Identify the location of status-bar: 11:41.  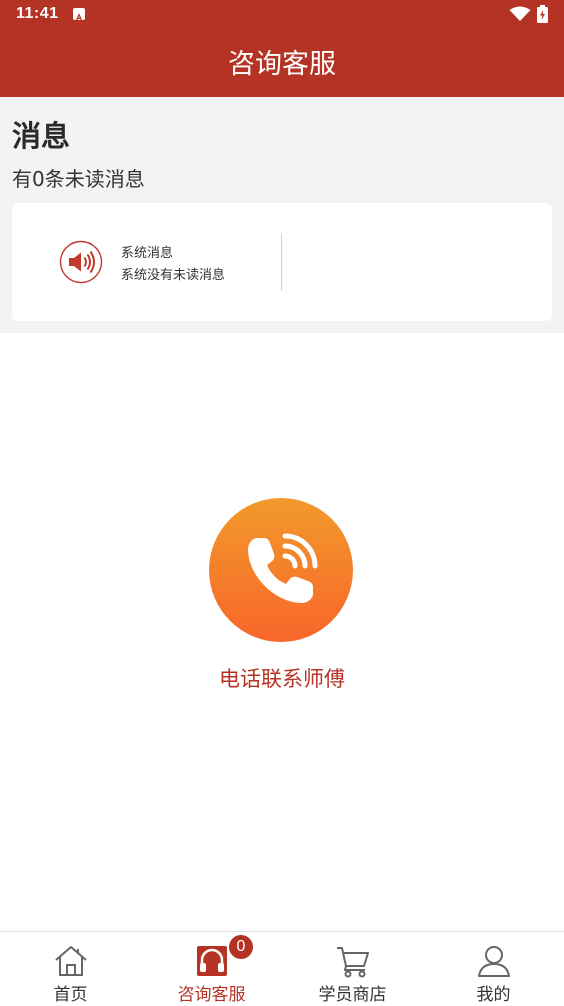
(282, 14).